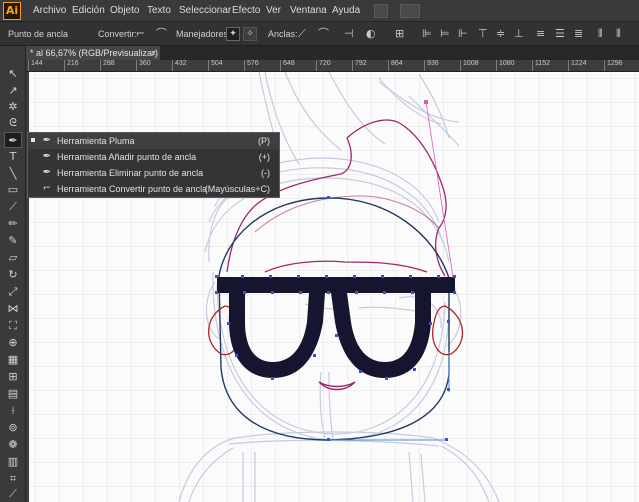 This screenshot has width=639, height=502. What do you see at coordinates (140, 34) in the screenshot?
I see `convert-corner-icon: ⌐` at bounding box center [140, 34].